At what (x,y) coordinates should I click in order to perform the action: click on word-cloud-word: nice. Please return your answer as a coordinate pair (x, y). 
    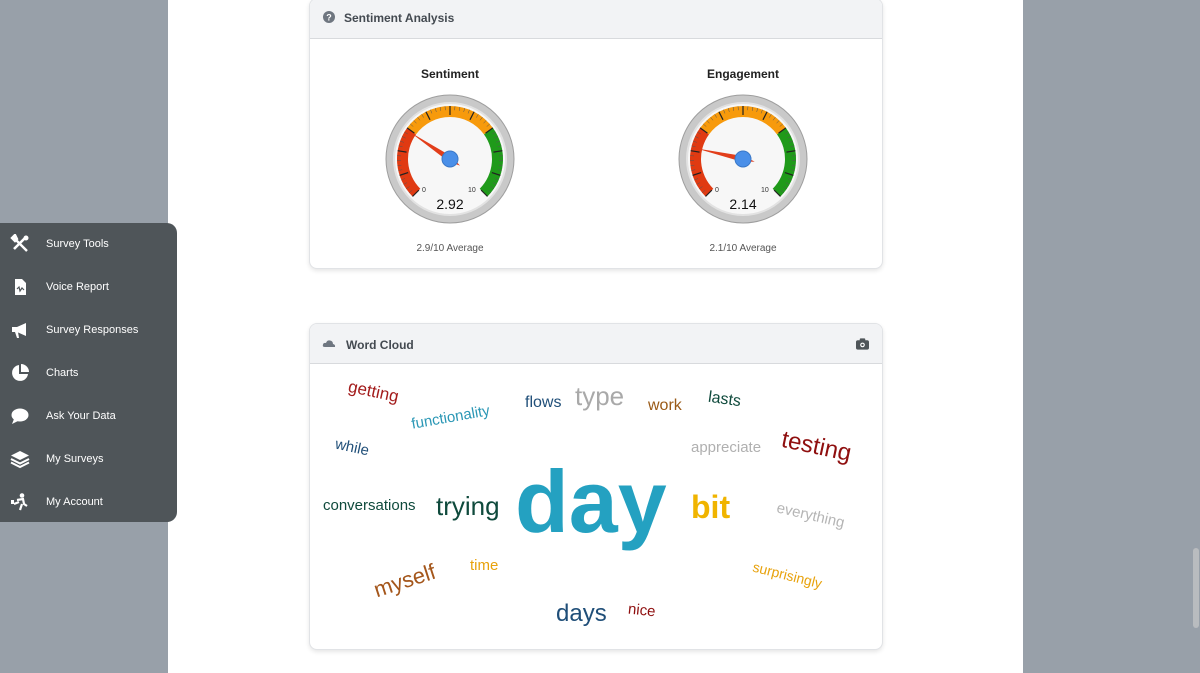
    Looking at the image, I should click on (642, 610).